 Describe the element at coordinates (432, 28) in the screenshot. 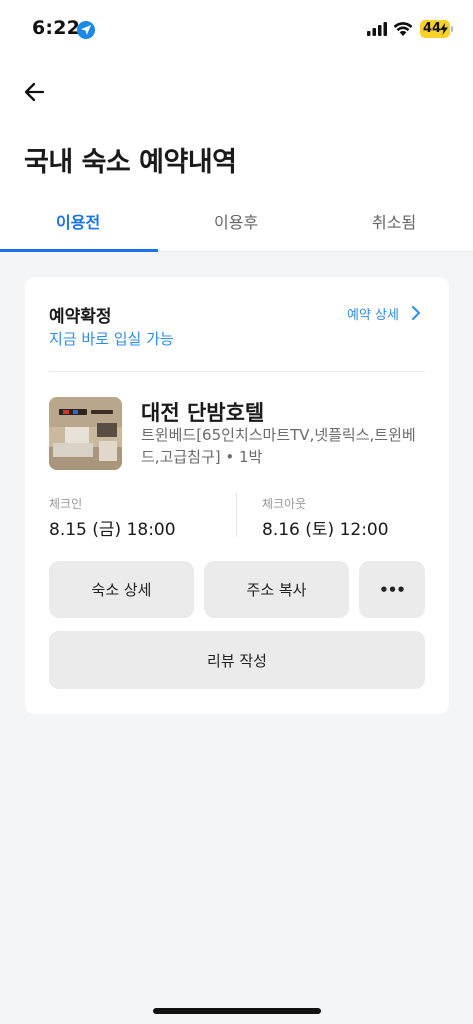

I see `battery-level: 44` at that location.